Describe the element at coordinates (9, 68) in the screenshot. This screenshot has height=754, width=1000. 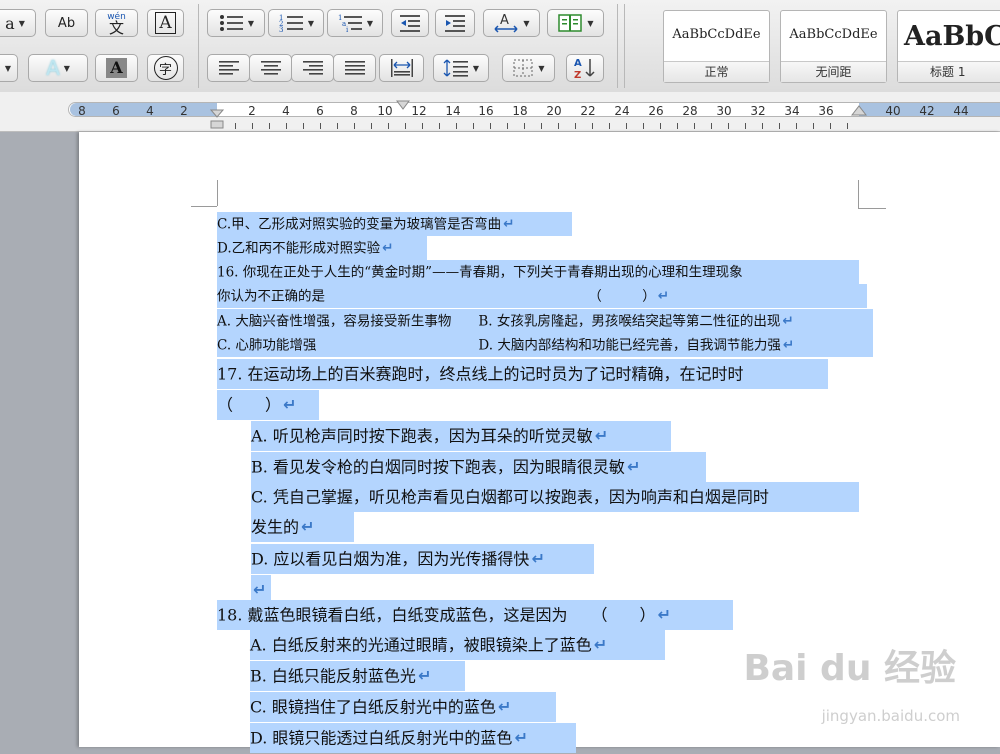
I see `font-size-dropdown: ▼` at that location.